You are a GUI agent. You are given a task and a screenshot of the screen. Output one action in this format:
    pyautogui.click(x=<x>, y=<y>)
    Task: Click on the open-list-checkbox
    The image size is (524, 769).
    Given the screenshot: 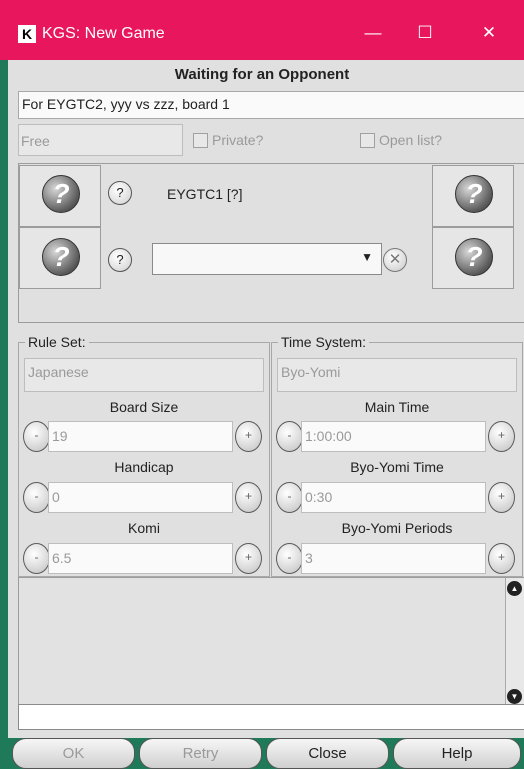 What is the action you would take?
    pyautogui.click(x=367, y=140)
    